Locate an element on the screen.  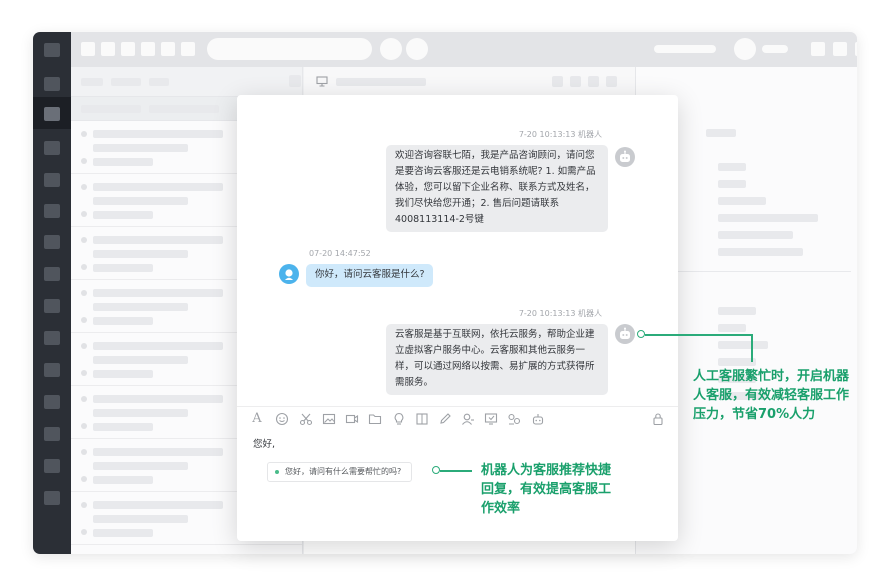
collapse-icon is located at coordinates (295, 81).